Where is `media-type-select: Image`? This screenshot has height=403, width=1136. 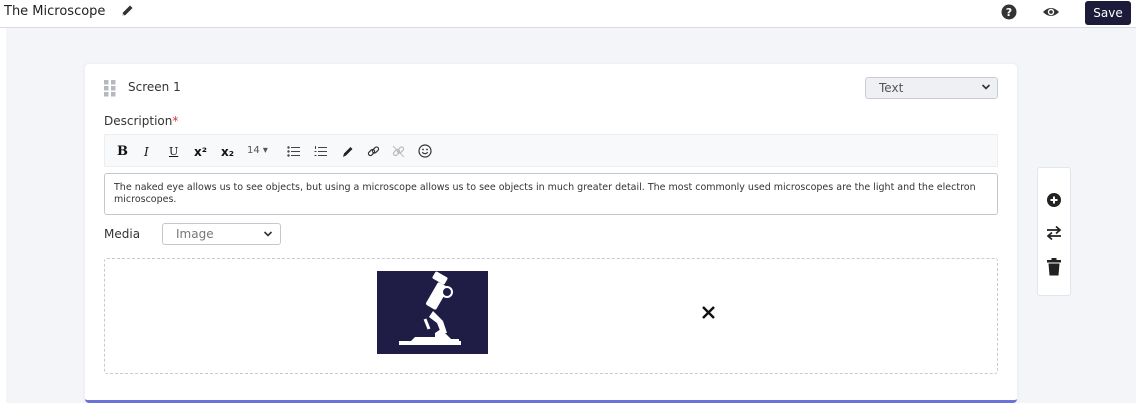 media-type-select: Image is located at coordinates (221, 234).